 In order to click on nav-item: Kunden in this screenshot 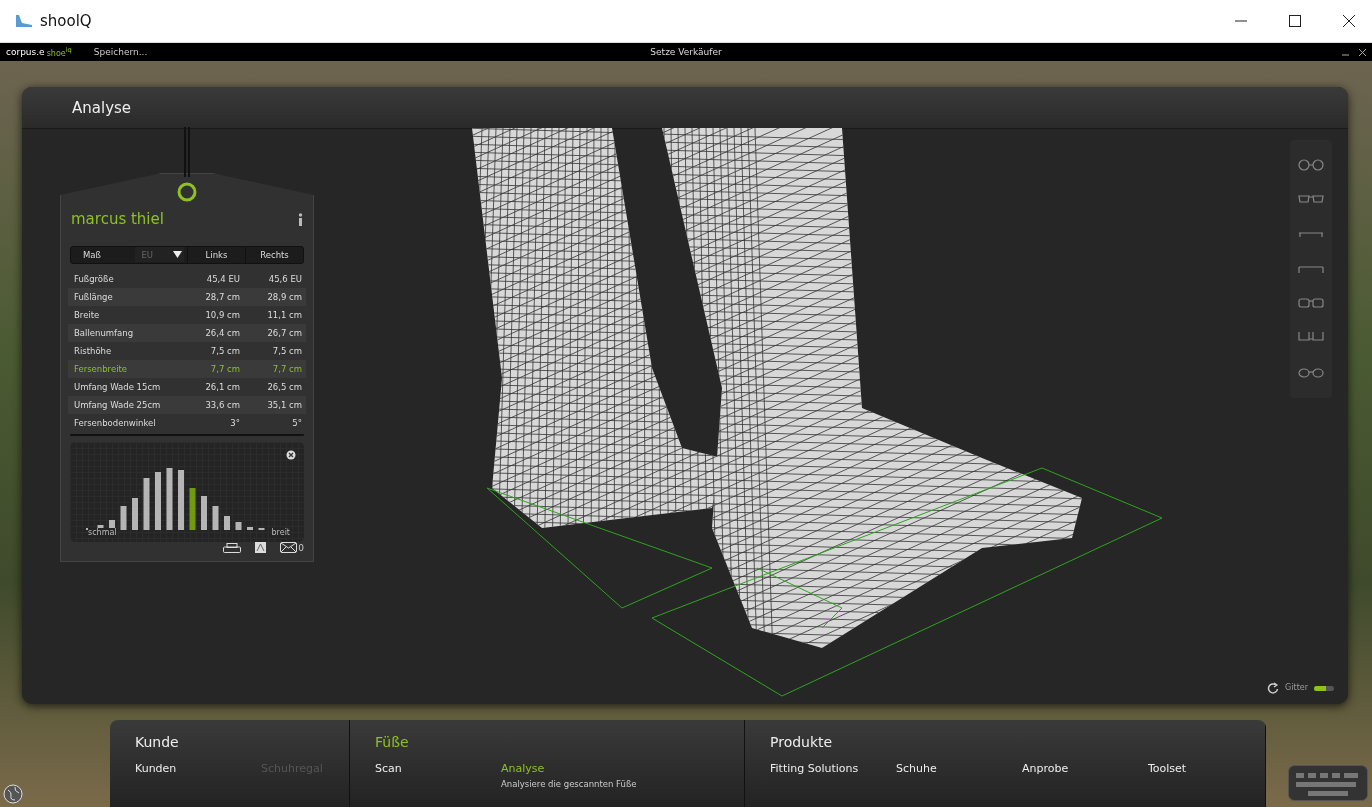, I will do `click(156, 768)`.